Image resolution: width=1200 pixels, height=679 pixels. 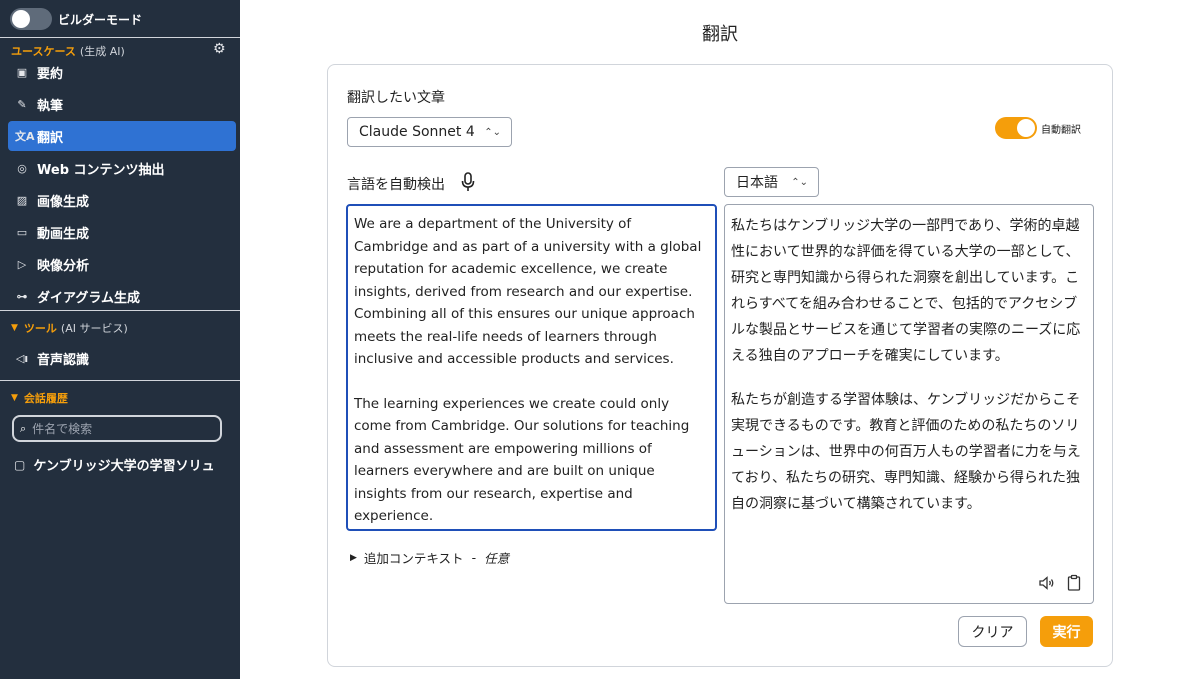 I want to click on page-title: 翻訳, so click(x=720, y=34).